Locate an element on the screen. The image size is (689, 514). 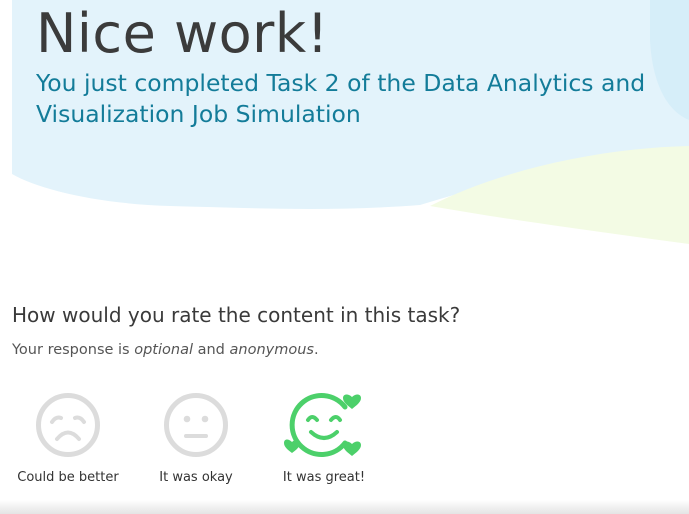
rating-note: Your response is optional and anonymous. is located at coordinates (165, 350).